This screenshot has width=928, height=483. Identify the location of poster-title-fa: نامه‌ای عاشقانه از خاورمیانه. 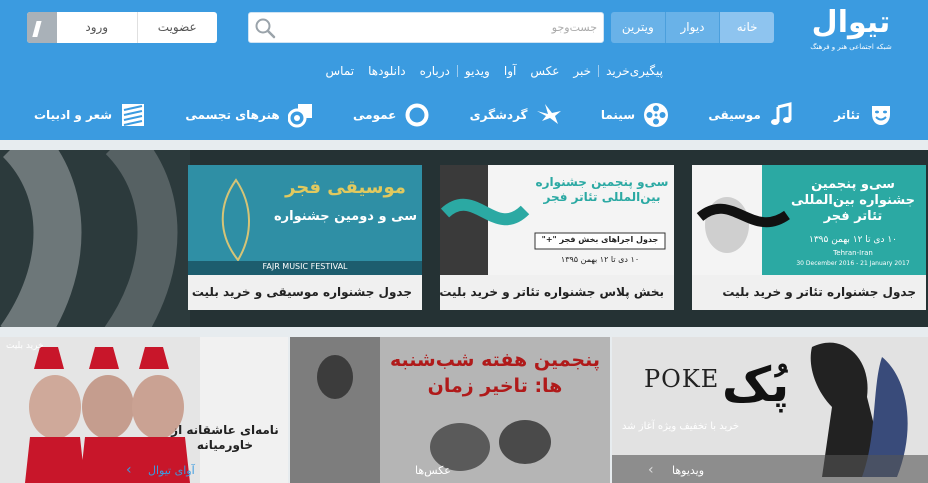
(225, 437).